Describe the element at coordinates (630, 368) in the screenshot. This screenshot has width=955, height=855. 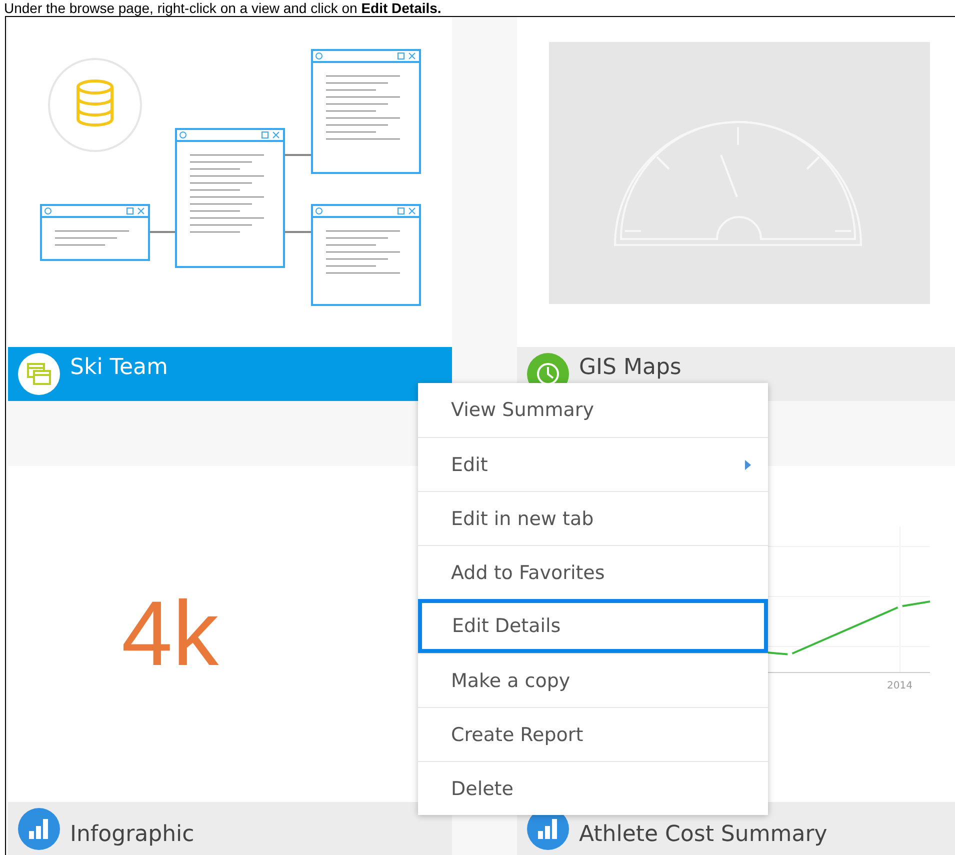
I see `view-title: GIS Maps` at that location.